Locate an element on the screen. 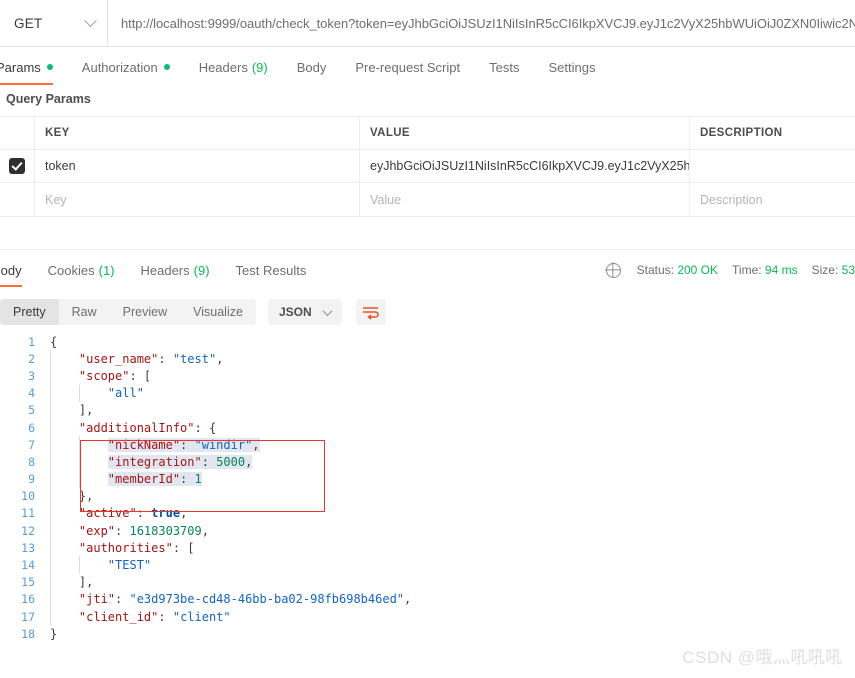 The image size is (855, 678). chevron-down-icon is located at coordinates (90, 20).